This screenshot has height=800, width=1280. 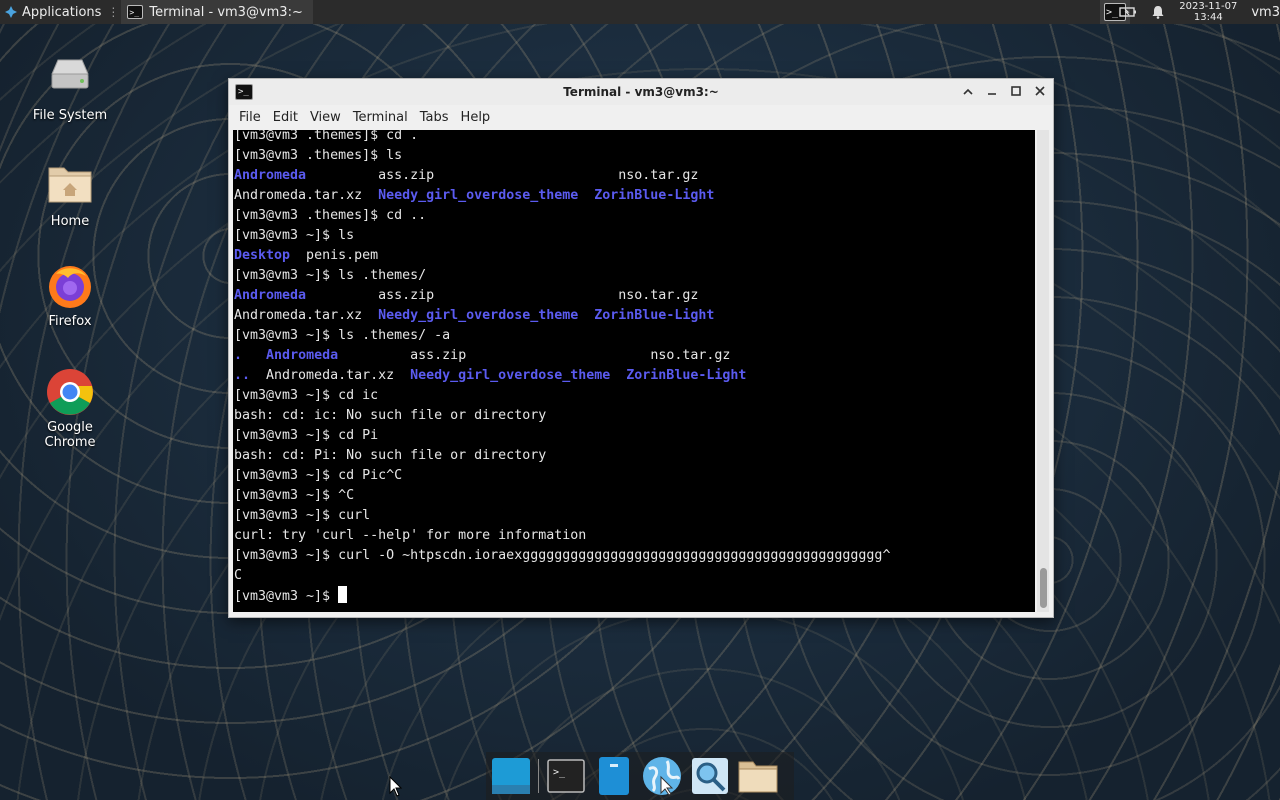 What do you see at coordinates (396, 786) in the screenshot?
I see `mouse-pointer-icon` at bounding box center [396, 786].